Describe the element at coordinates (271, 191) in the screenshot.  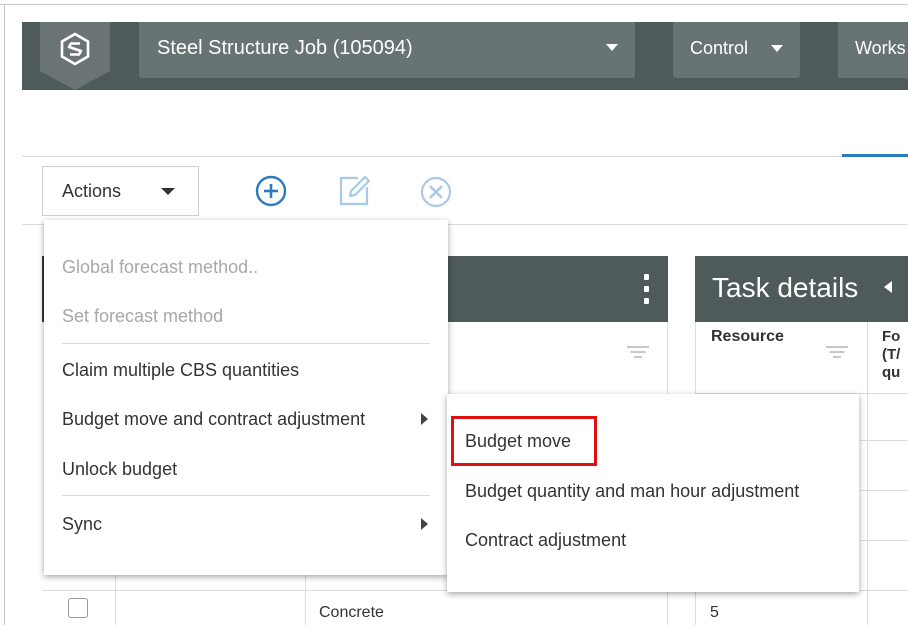
I see `add-circle-icon` at that location.